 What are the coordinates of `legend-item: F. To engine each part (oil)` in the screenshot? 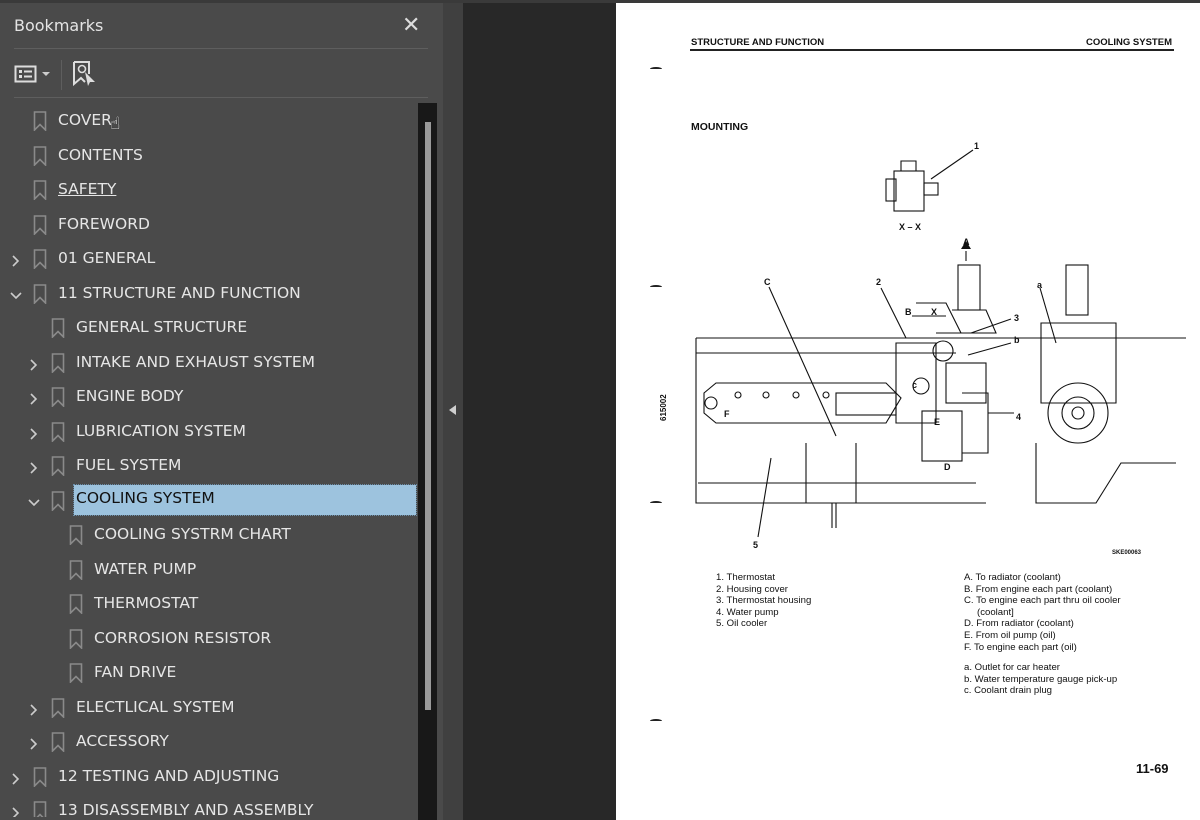 It's located at (1020, 647).